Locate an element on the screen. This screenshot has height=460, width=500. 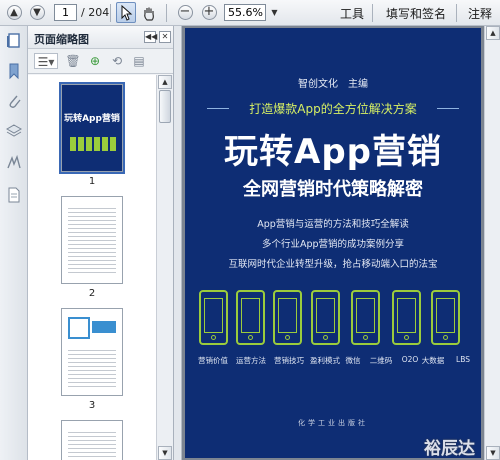
thumbnail-number: 2 is located at coordinates (92, 293).